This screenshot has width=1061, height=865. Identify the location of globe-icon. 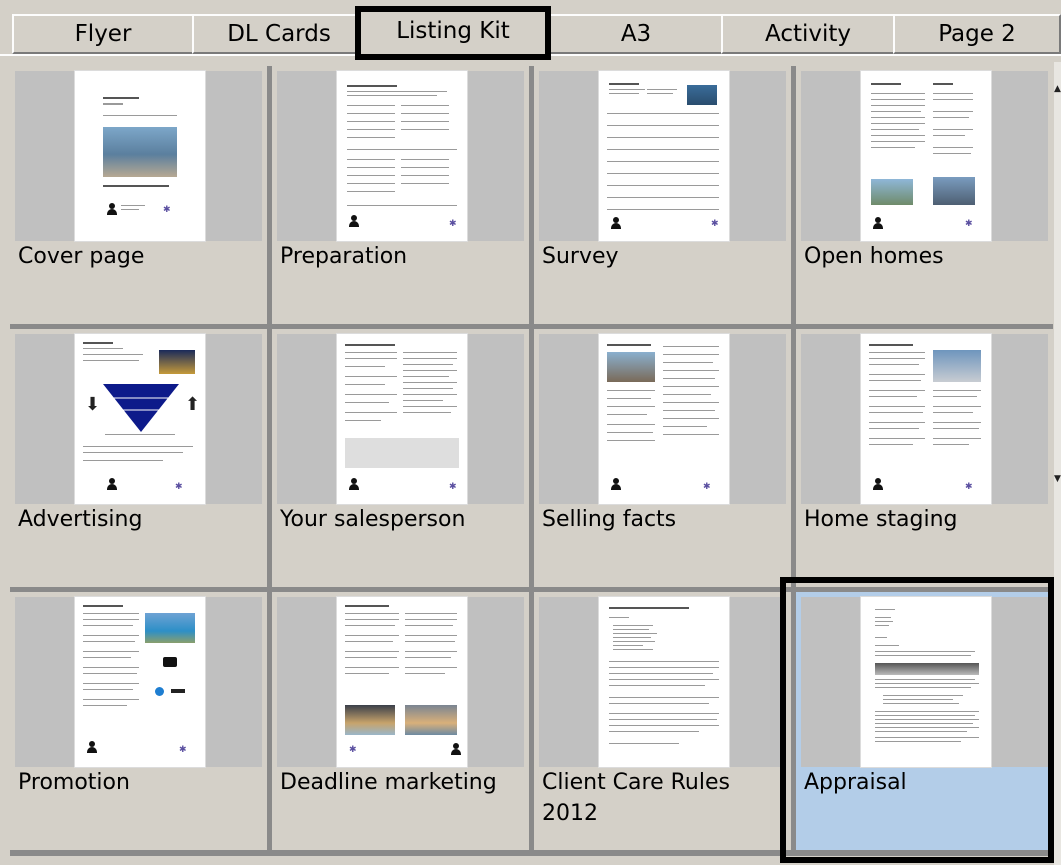
(159, 691).